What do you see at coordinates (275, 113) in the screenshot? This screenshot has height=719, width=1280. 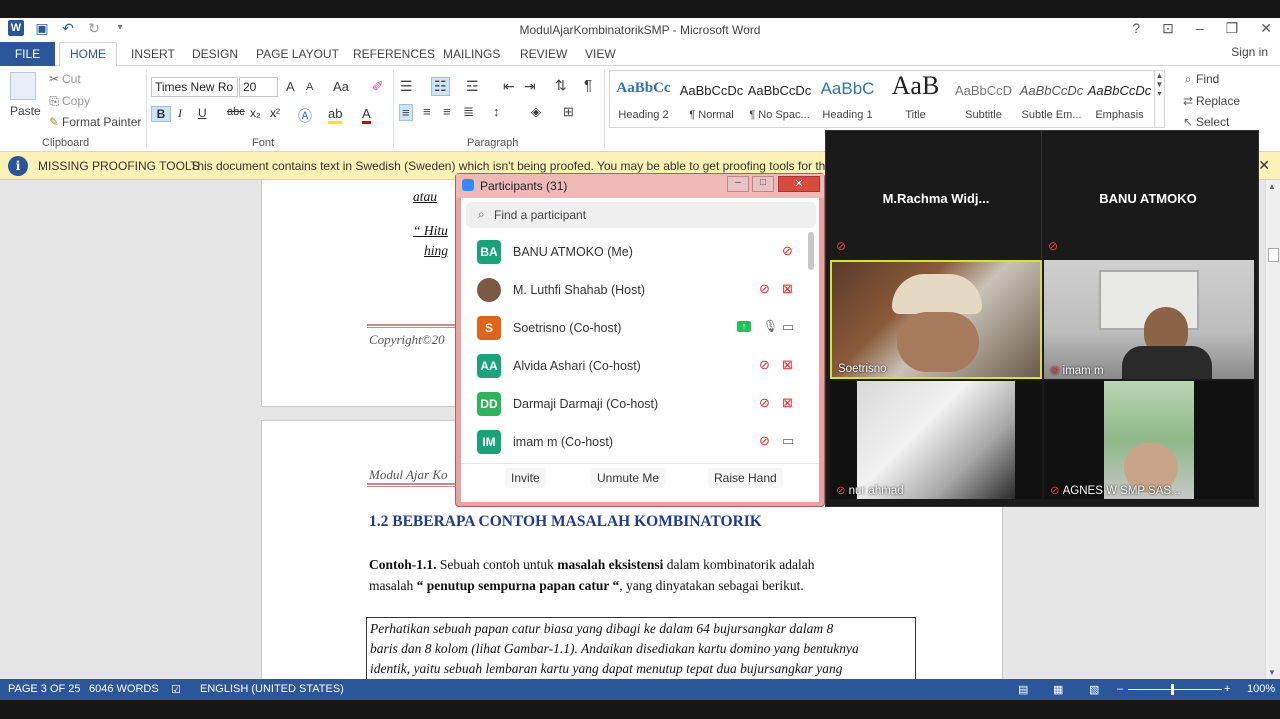 I see `superscript-button: x²` at bounding box center [275, 113].